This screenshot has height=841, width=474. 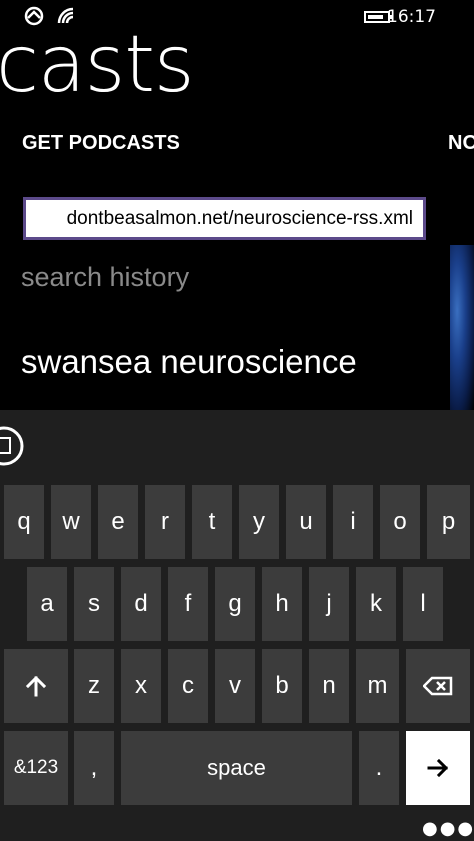 What do you see at coordinates (94, 604) in the screenshot?
I see `key-s: s` at bounding box center [94, 604].